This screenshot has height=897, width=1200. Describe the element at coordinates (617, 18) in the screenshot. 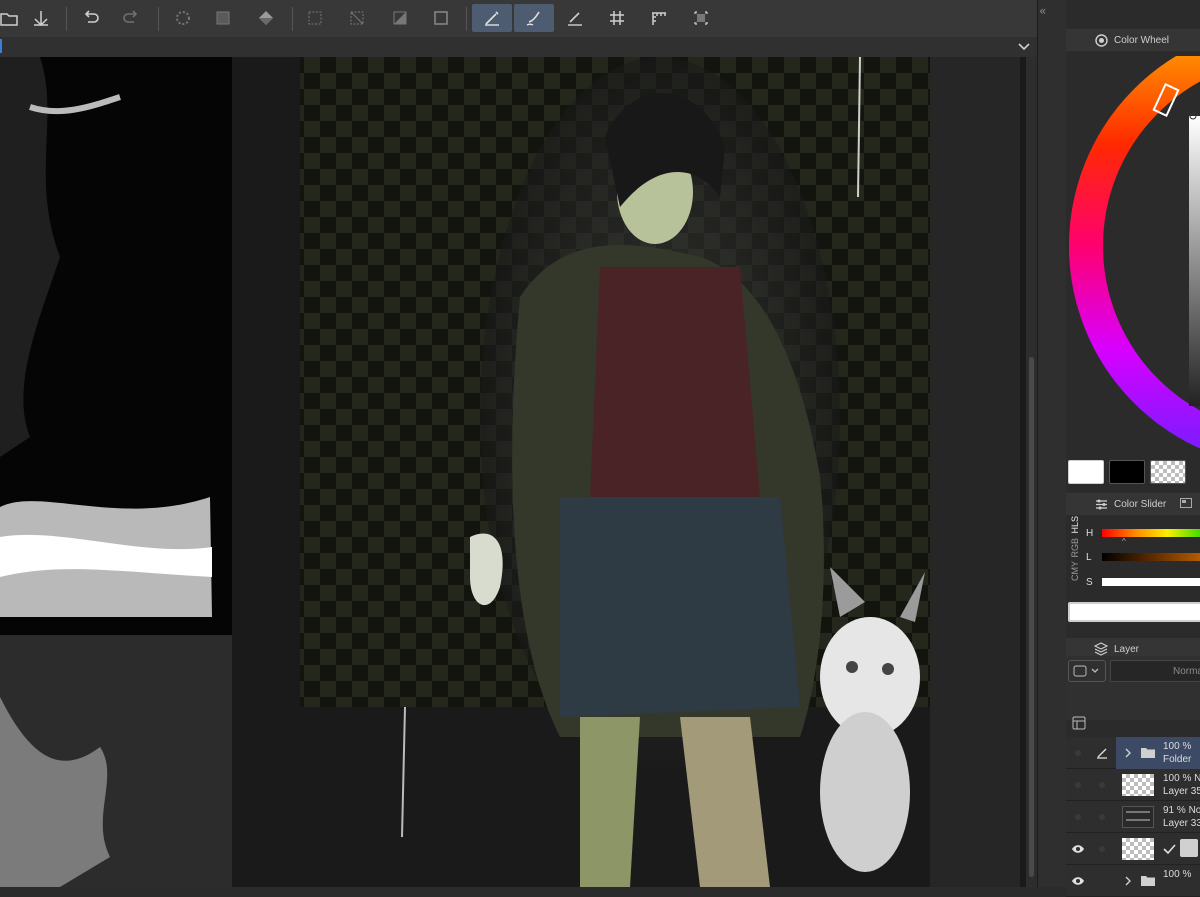

I see `grid-icon` at that location.